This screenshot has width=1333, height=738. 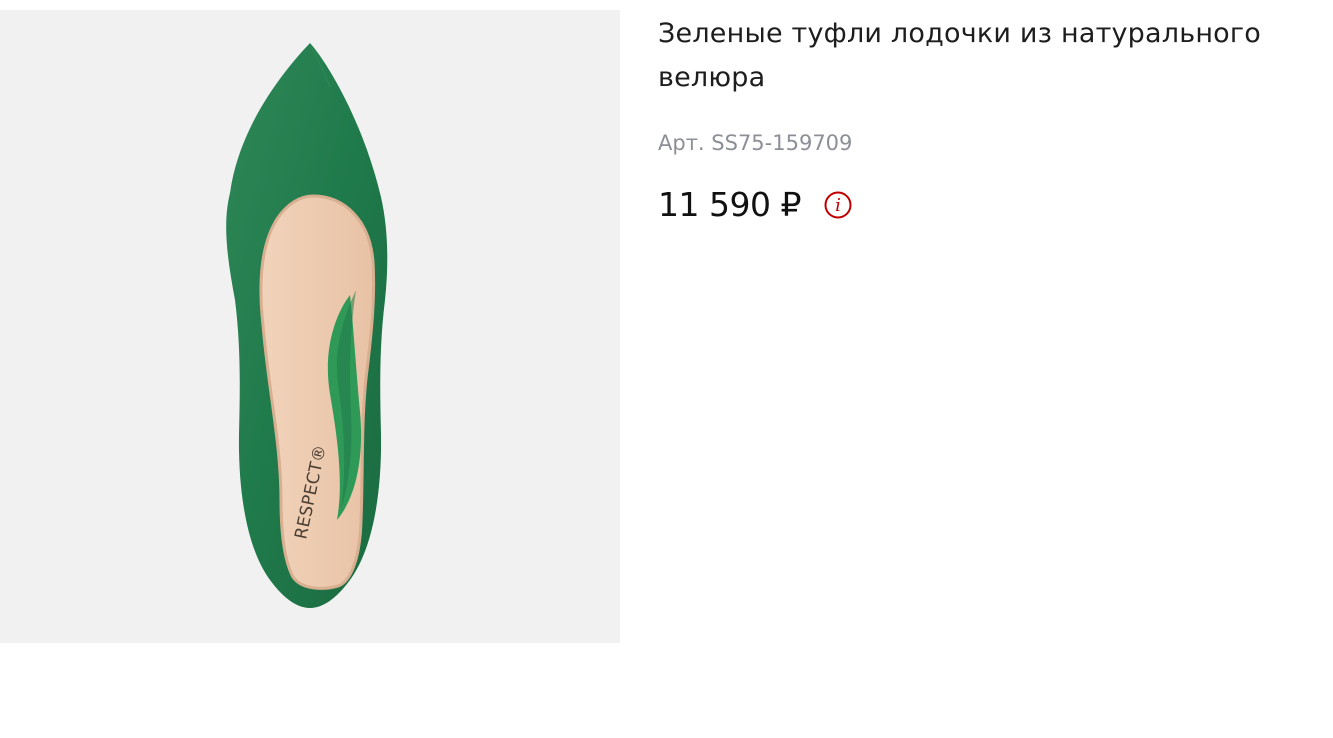 I want to click on info-circle-icon: i, so click(x=838, y=205).